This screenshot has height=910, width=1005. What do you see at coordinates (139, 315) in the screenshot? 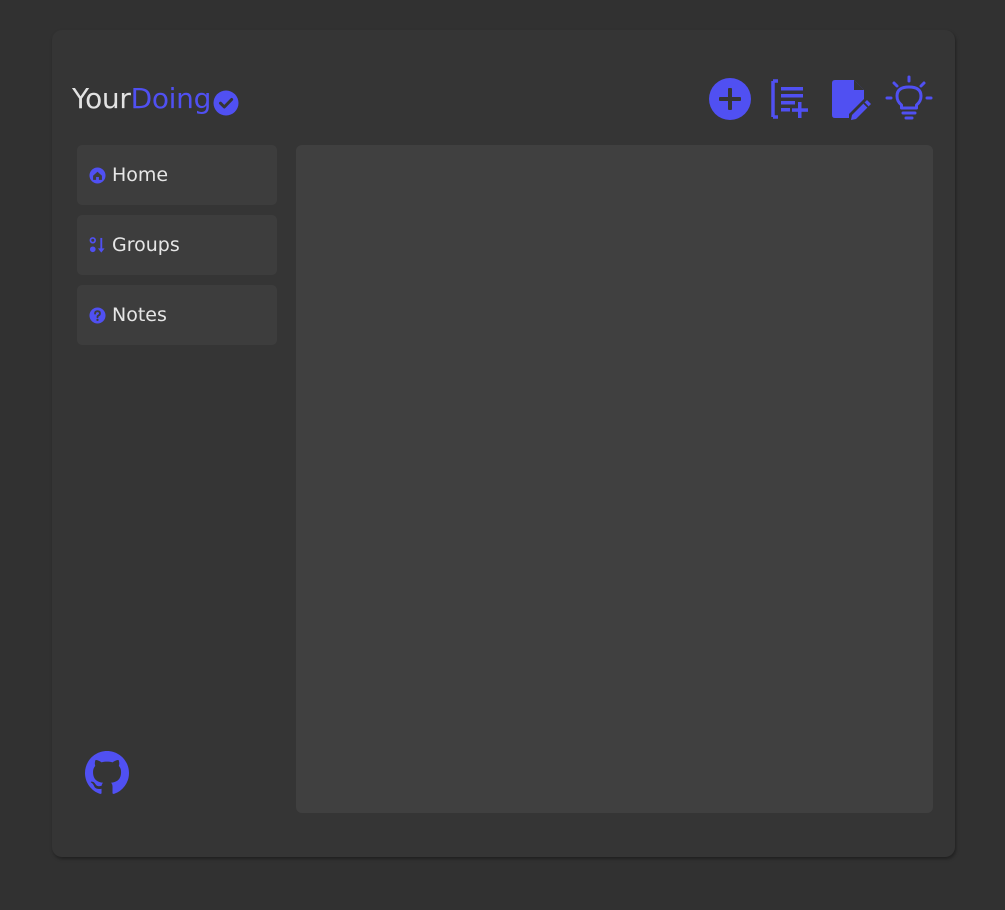
I see `sidebar-item-label: Notes` at bounding box center [139, 315].